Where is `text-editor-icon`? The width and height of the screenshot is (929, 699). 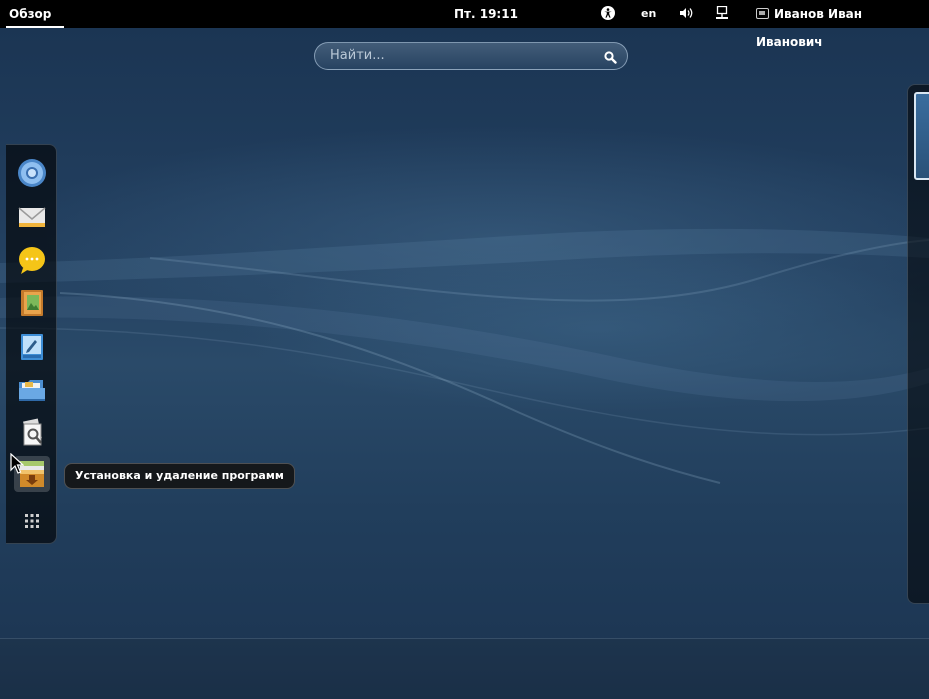
text-editor-icon is located at coordinates (32, 347).